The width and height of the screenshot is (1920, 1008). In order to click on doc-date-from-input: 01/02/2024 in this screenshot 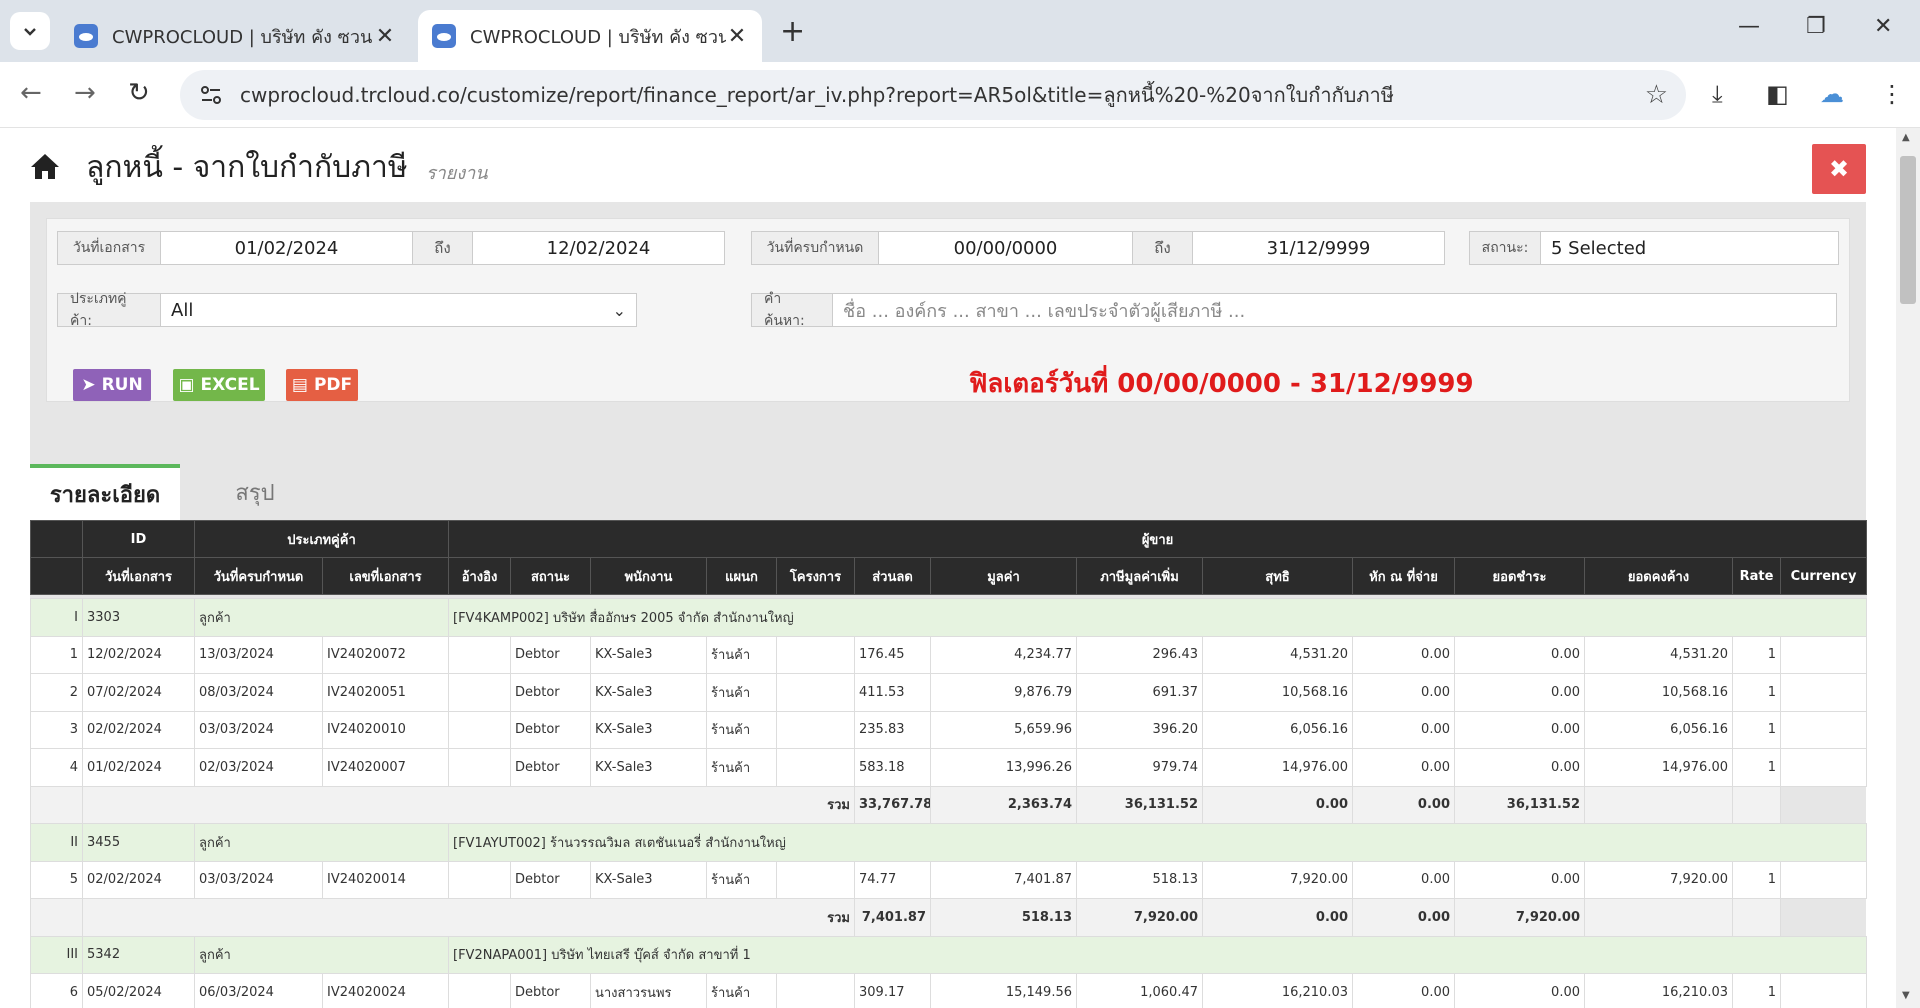, I will do `click(287, 248)`.